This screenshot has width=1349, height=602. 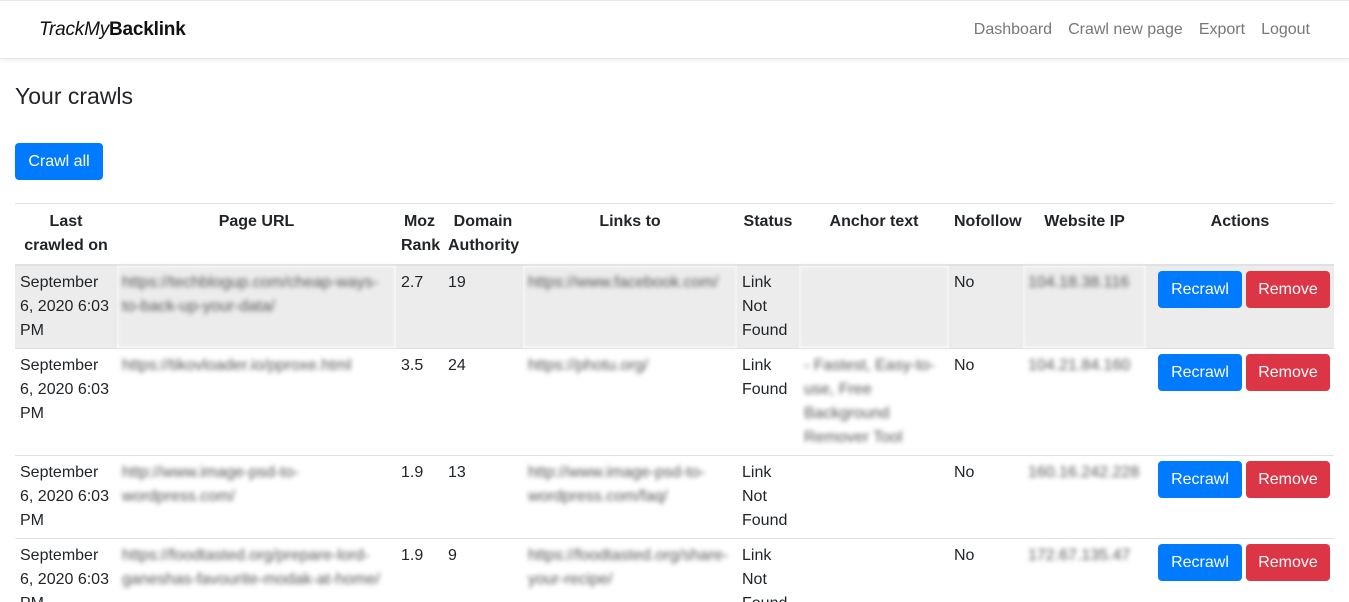 I want to click on nav-export: Export, so click(x=1222, y=30).